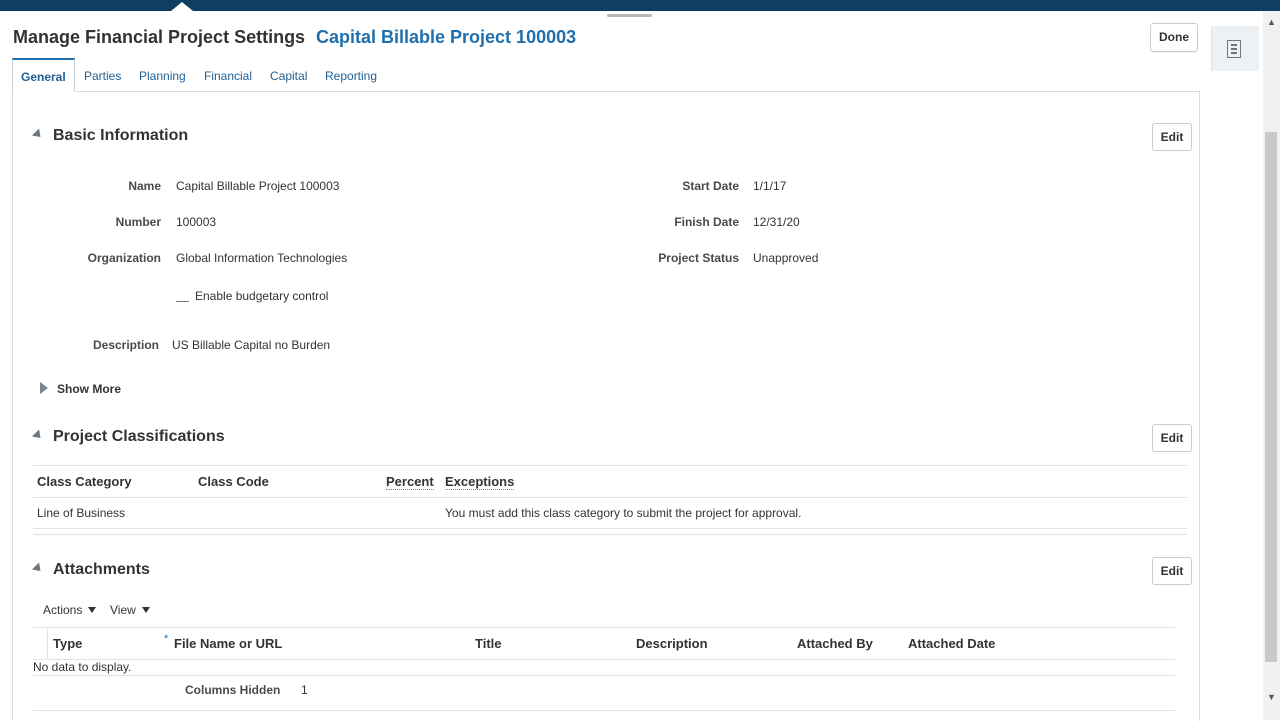 Image resolution: width=1280 pixels, height=721 pixels. I want to click on basic-information-edit-button: Edit, so click(1172, 137).